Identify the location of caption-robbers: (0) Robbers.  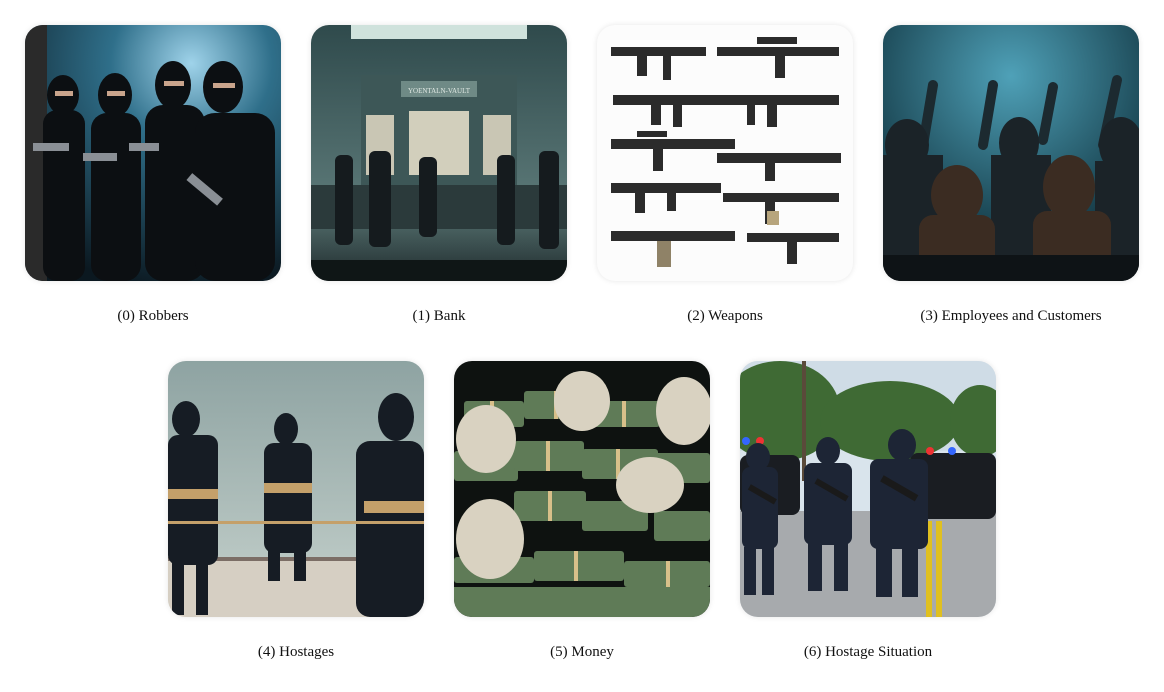
(153, 316).